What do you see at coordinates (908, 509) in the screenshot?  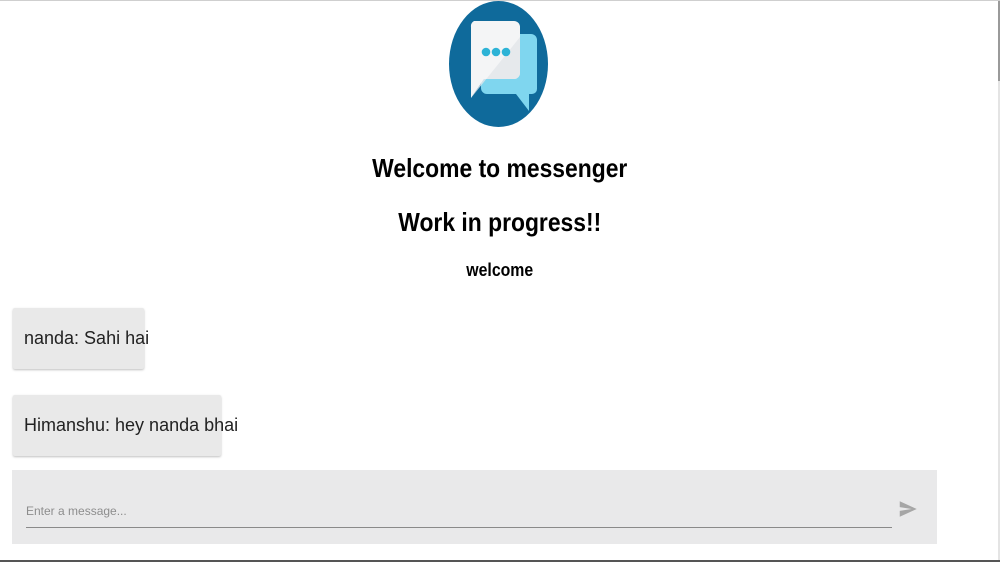 I see `send-icon` at bounding box center [908, 509].